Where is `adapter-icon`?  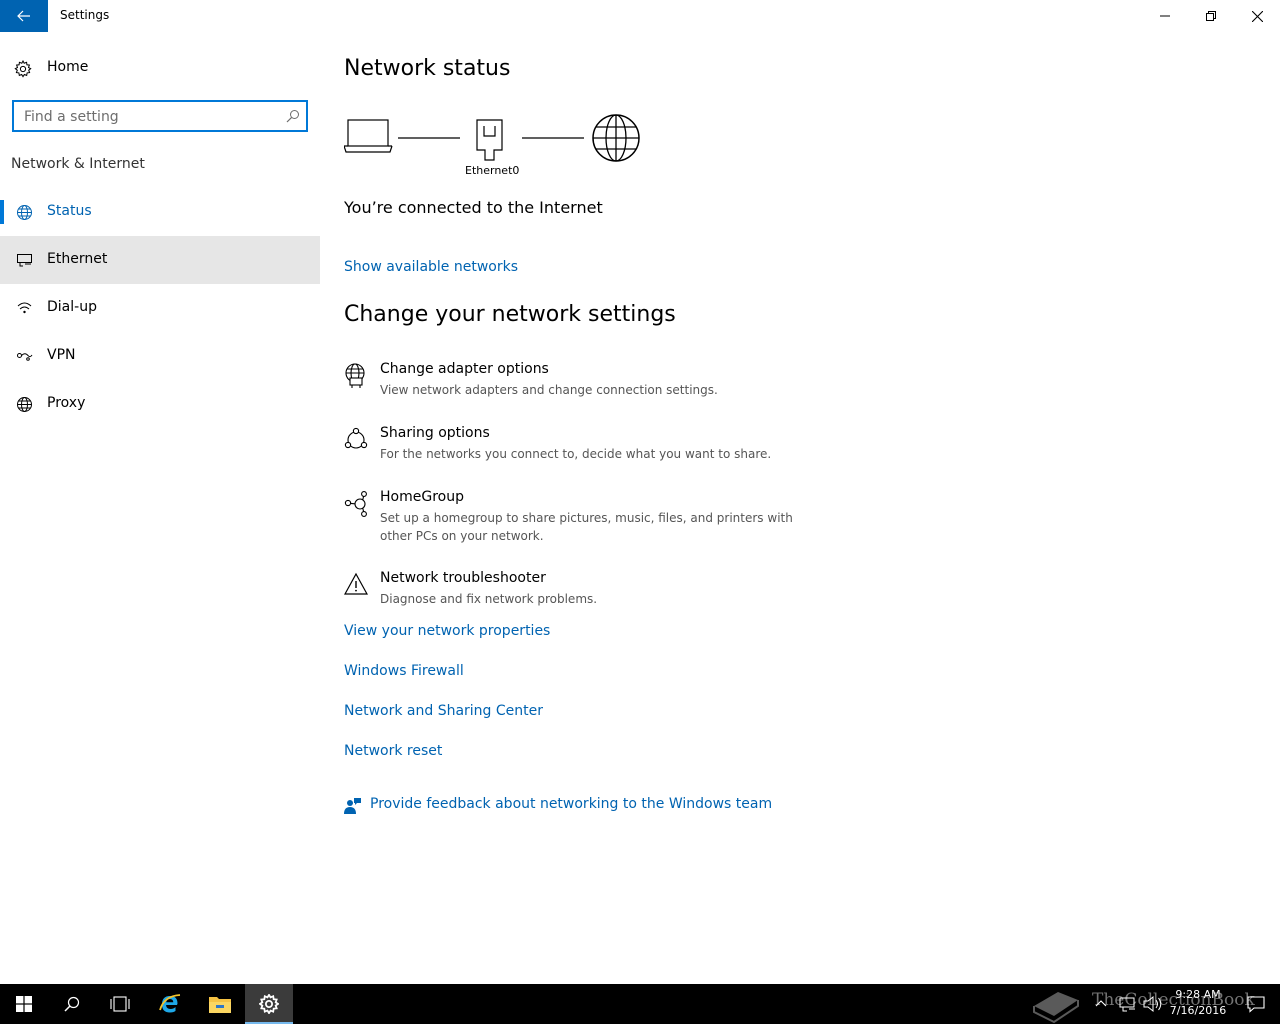 adapter-icon is located at coordinates (355, 375).